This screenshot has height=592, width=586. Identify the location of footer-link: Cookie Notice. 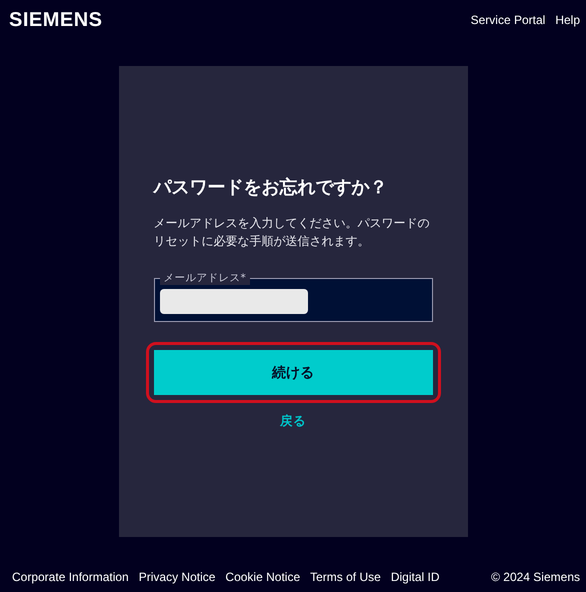
(262, 577).